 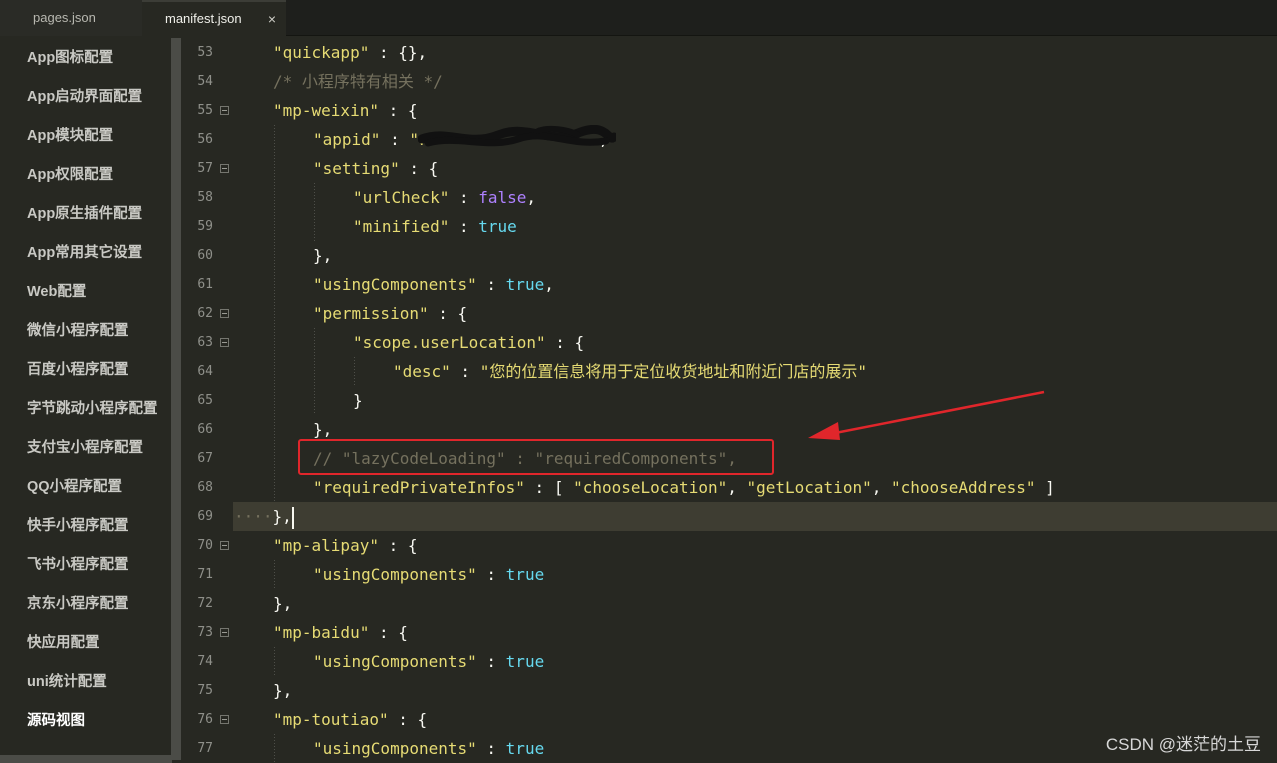 I want to click on sidebar-item-baidu: 百度小程序配置, so click(x=78, y=370).